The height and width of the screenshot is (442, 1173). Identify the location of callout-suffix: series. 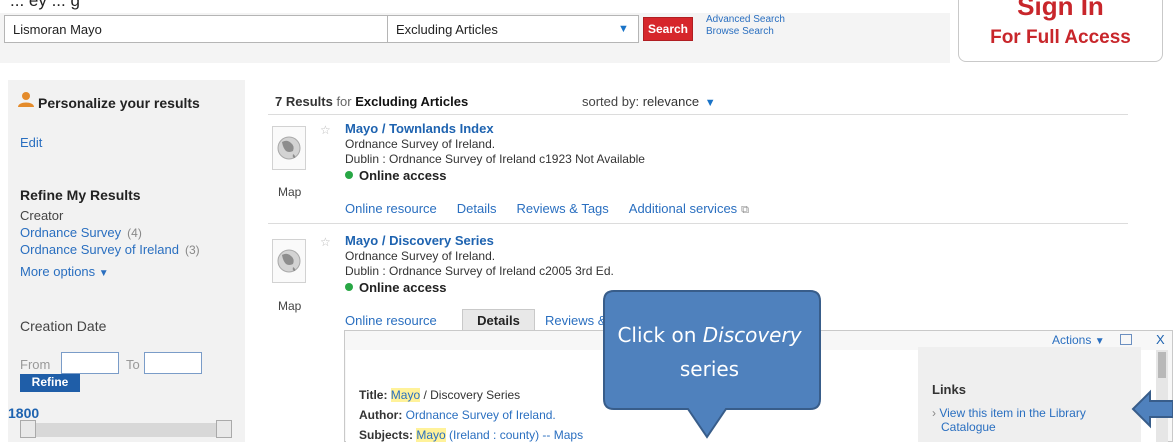
(709, 369).